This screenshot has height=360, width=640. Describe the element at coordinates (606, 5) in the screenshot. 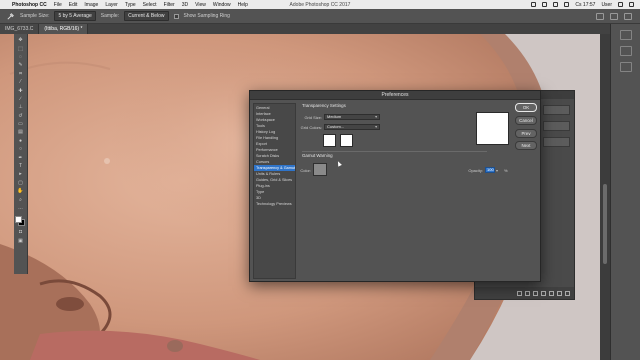

I see `user-name: User` at that location.